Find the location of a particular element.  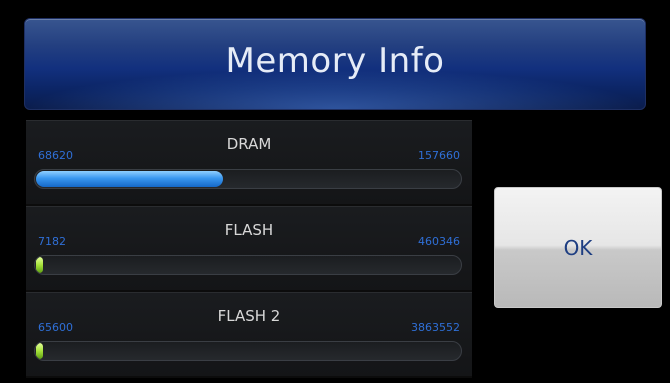

memory-row-flash: FLASH 7182 460346 is located at coordinates (249, 248).